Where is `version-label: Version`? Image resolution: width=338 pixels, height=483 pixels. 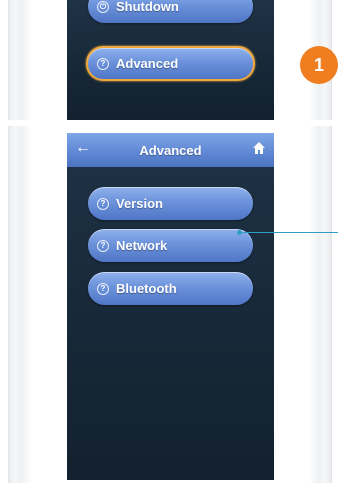 version-label: Version is located at coordinates (139, 203).